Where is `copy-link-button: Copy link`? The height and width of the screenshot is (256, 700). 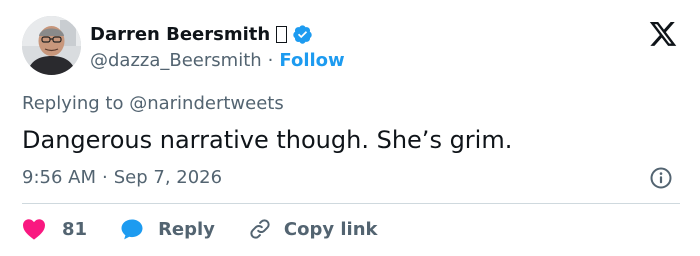 copy-link-button: Copy link is located at coordinates (313, 229).